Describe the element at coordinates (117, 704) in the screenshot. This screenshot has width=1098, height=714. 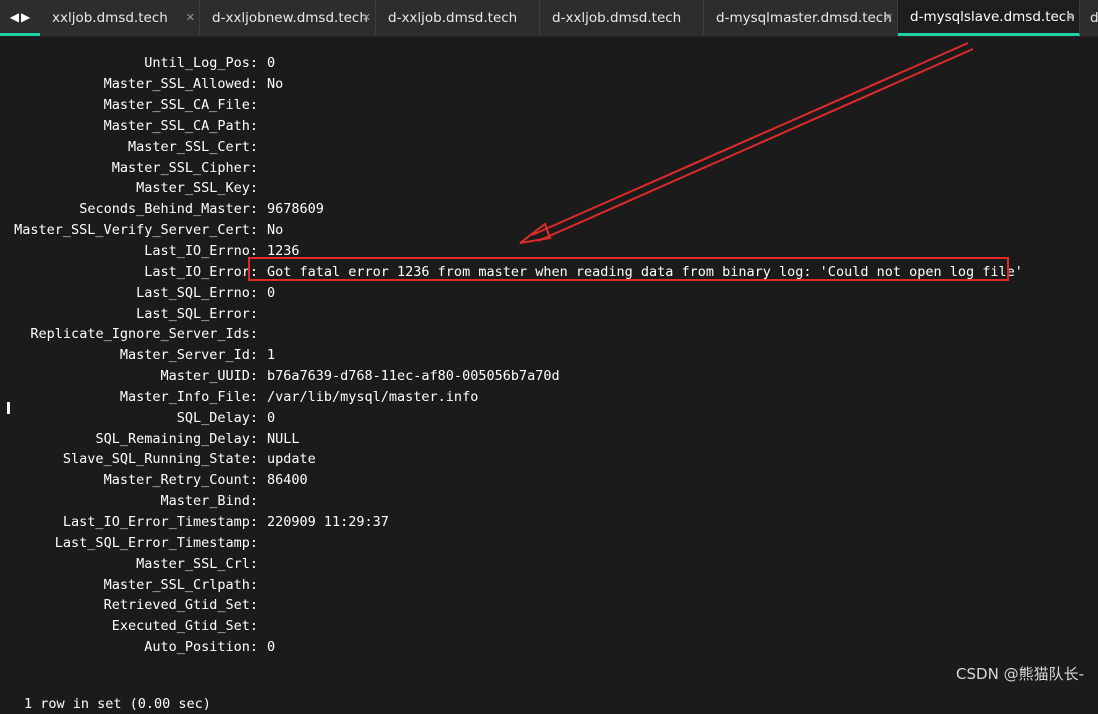
I see `result-footer: 1 row in set (0.00 sec)` at that location.